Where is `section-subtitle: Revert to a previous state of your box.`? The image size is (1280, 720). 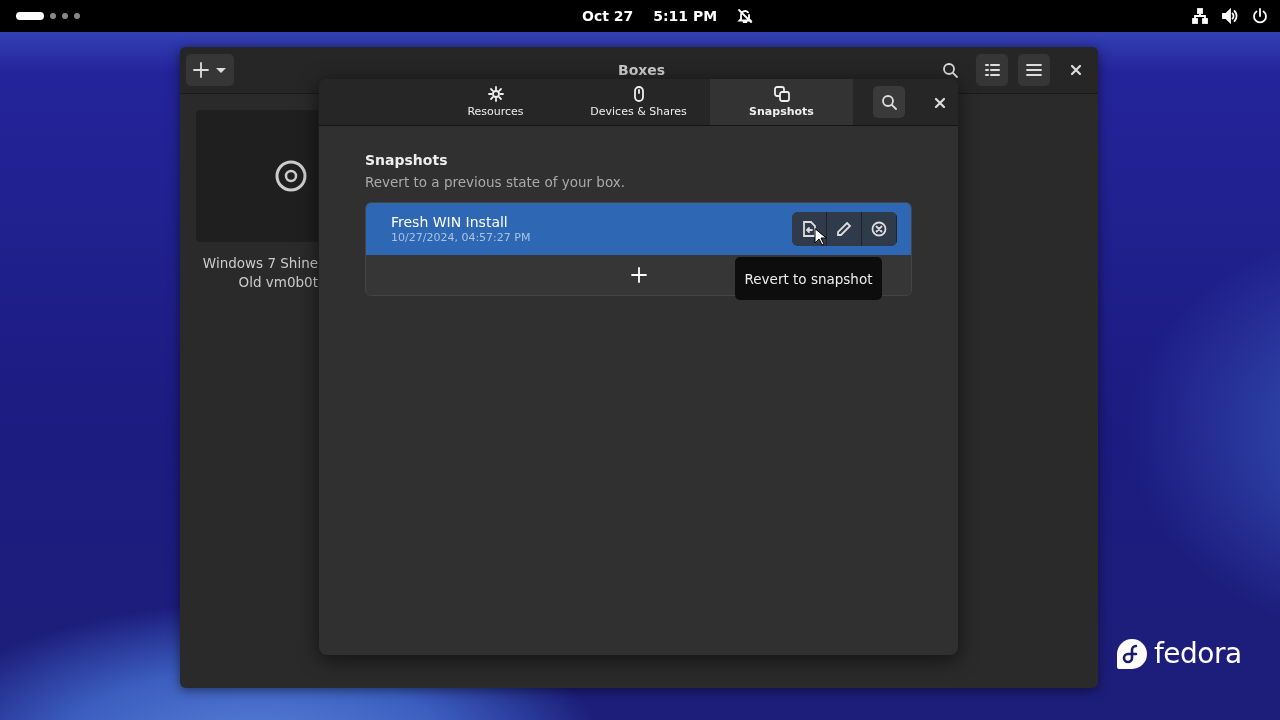 section-subtitle: Revert to a previous state of your box. is located at coordinates (496, 182).